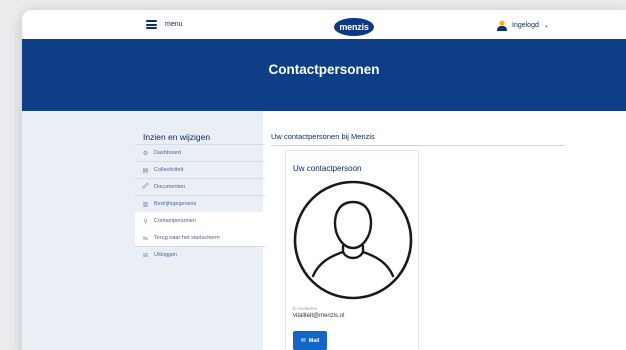  What do you see at coordinates (303, 341) in the screenshot?
I see `mail-icon: ✉` at bounding box center [303, 341].